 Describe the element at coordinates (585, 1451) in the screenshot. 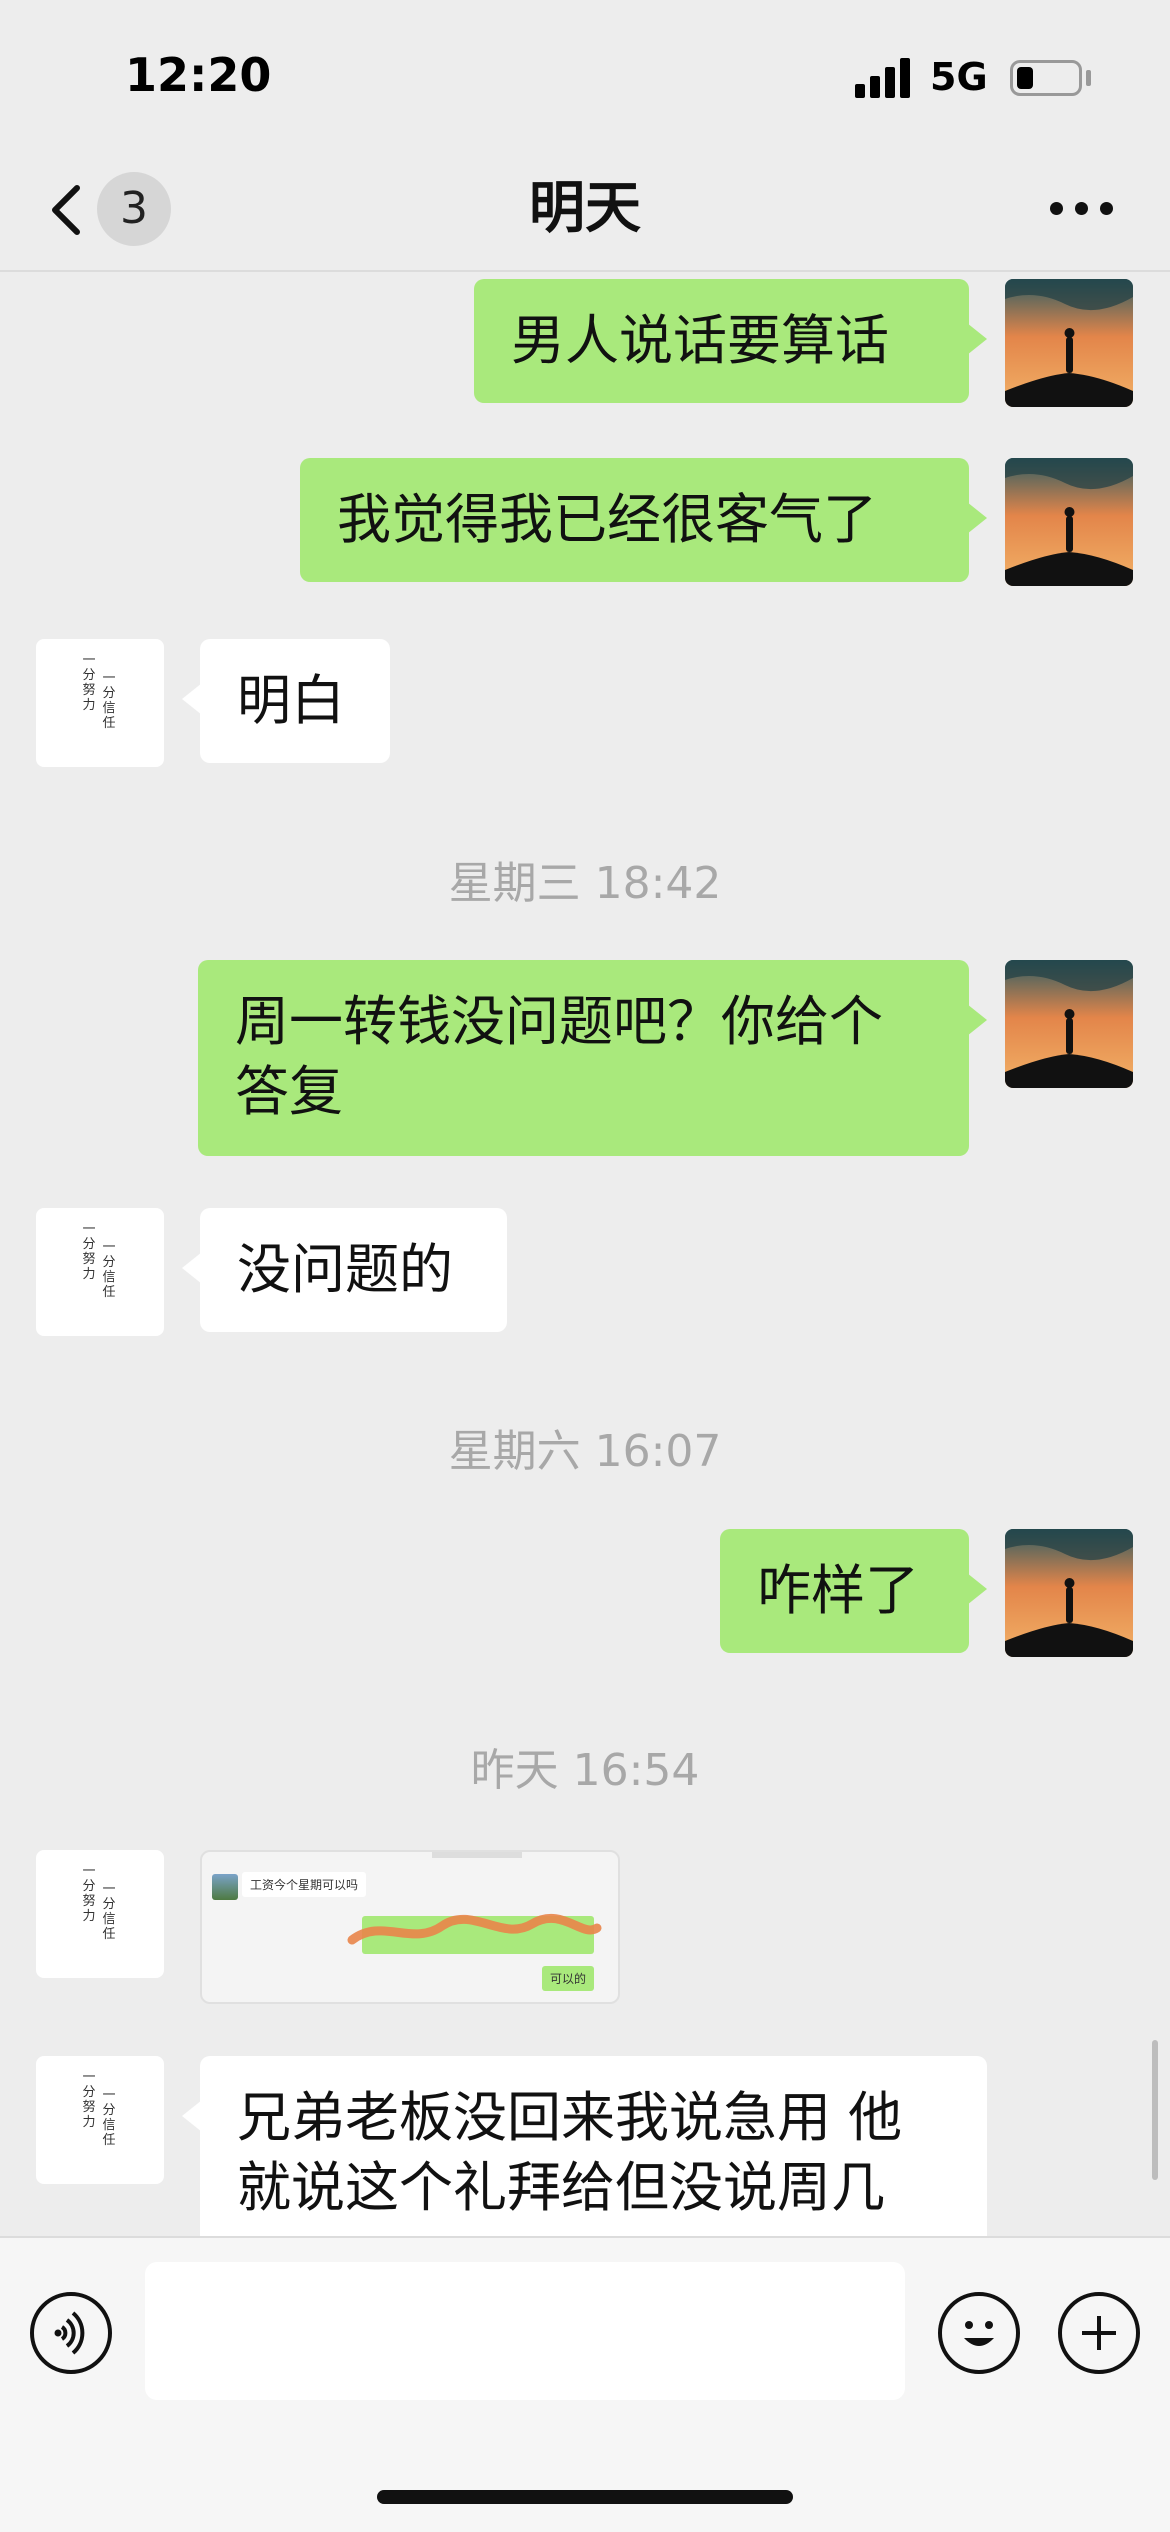

I see `message-timestamp: 星期六 16:07` at that location.